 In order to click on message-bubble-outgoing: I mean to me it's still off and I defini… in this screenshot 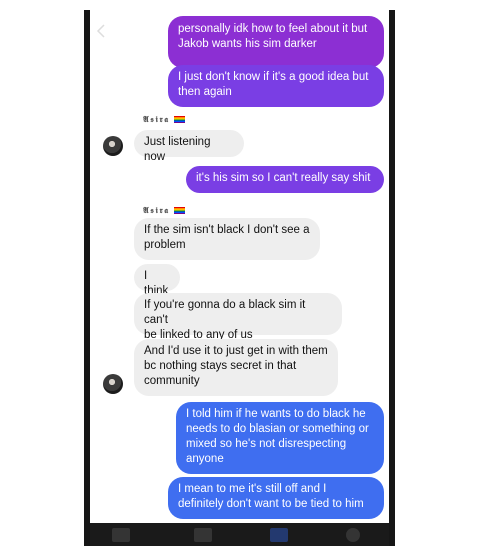, I will do `click(276, 498)`.